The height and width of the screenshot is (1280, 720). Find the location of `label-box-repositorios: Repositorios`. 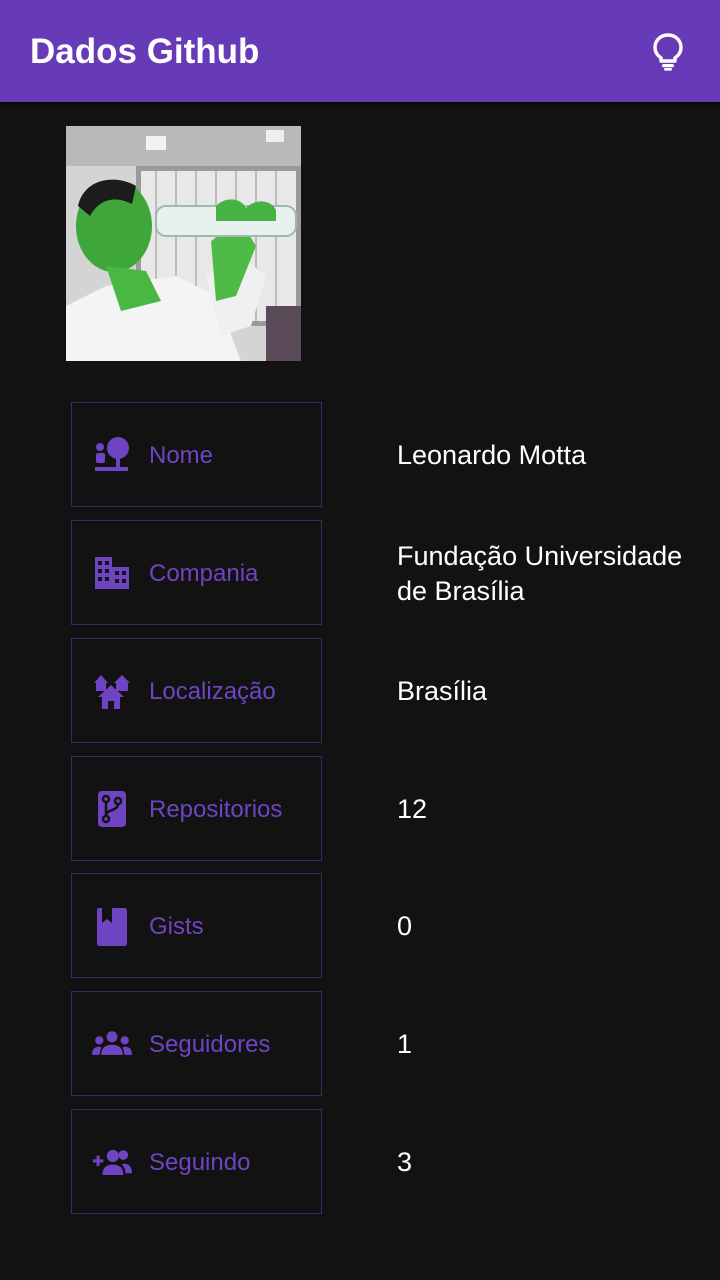

label-box-repositorios: Repositorios is located at coordinates (196, 808).